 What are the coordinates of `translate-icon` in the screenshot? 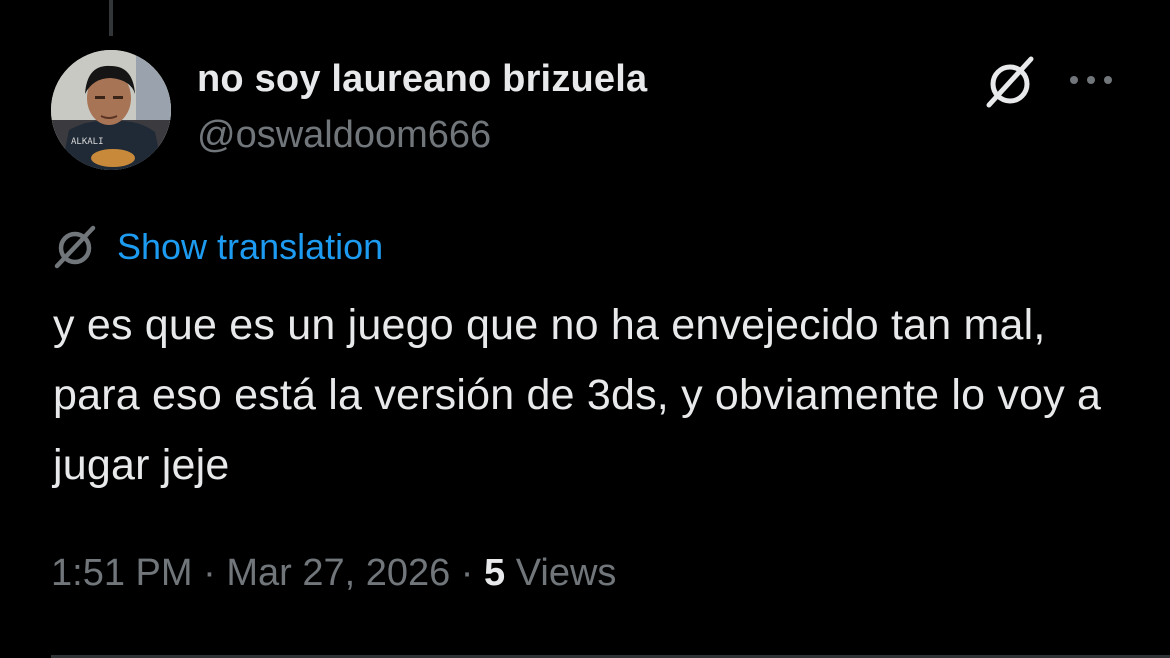 It's located at (75, 247).